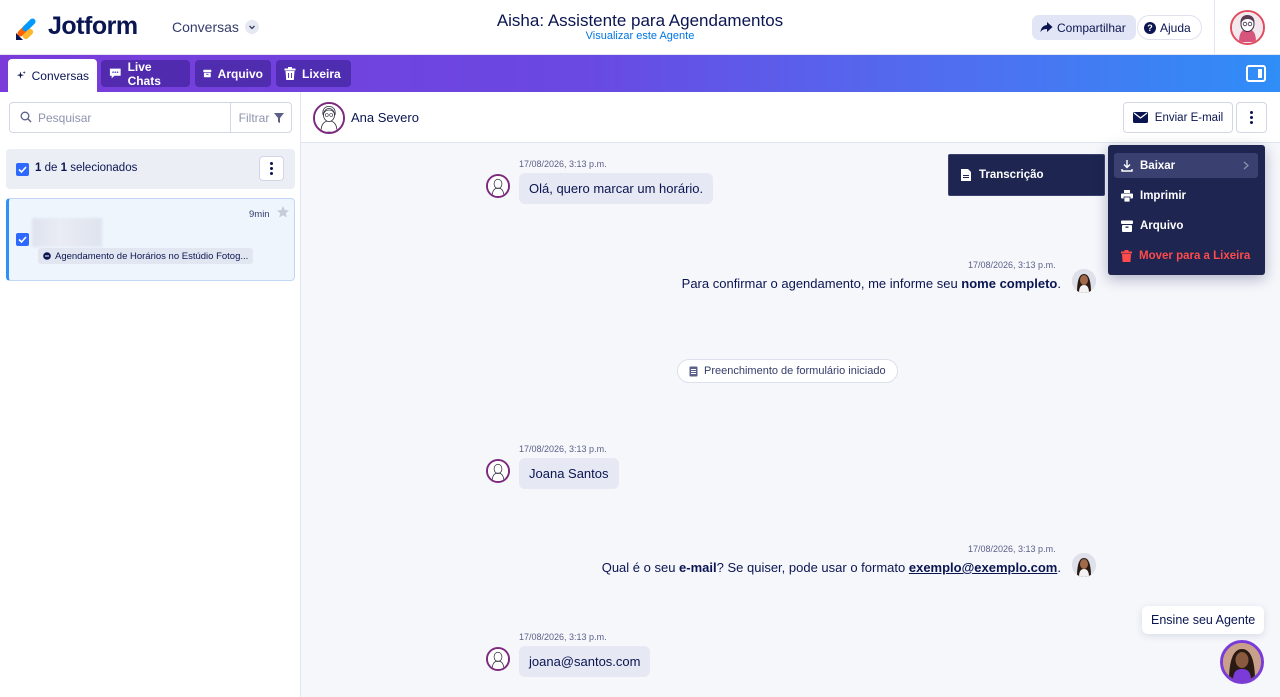  I want to click on selection-more-button, so click(271, 168).